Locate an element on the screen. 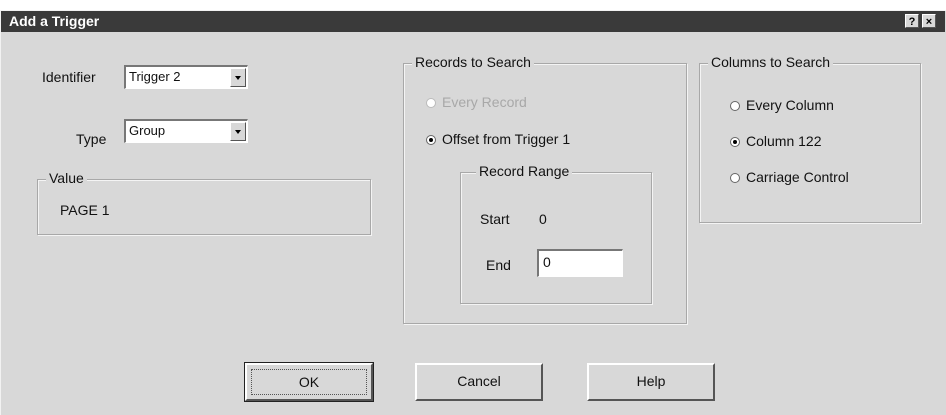 The image size is (946, 415). identifier-value: Trigger 2 is located at coordinates (155, 76).